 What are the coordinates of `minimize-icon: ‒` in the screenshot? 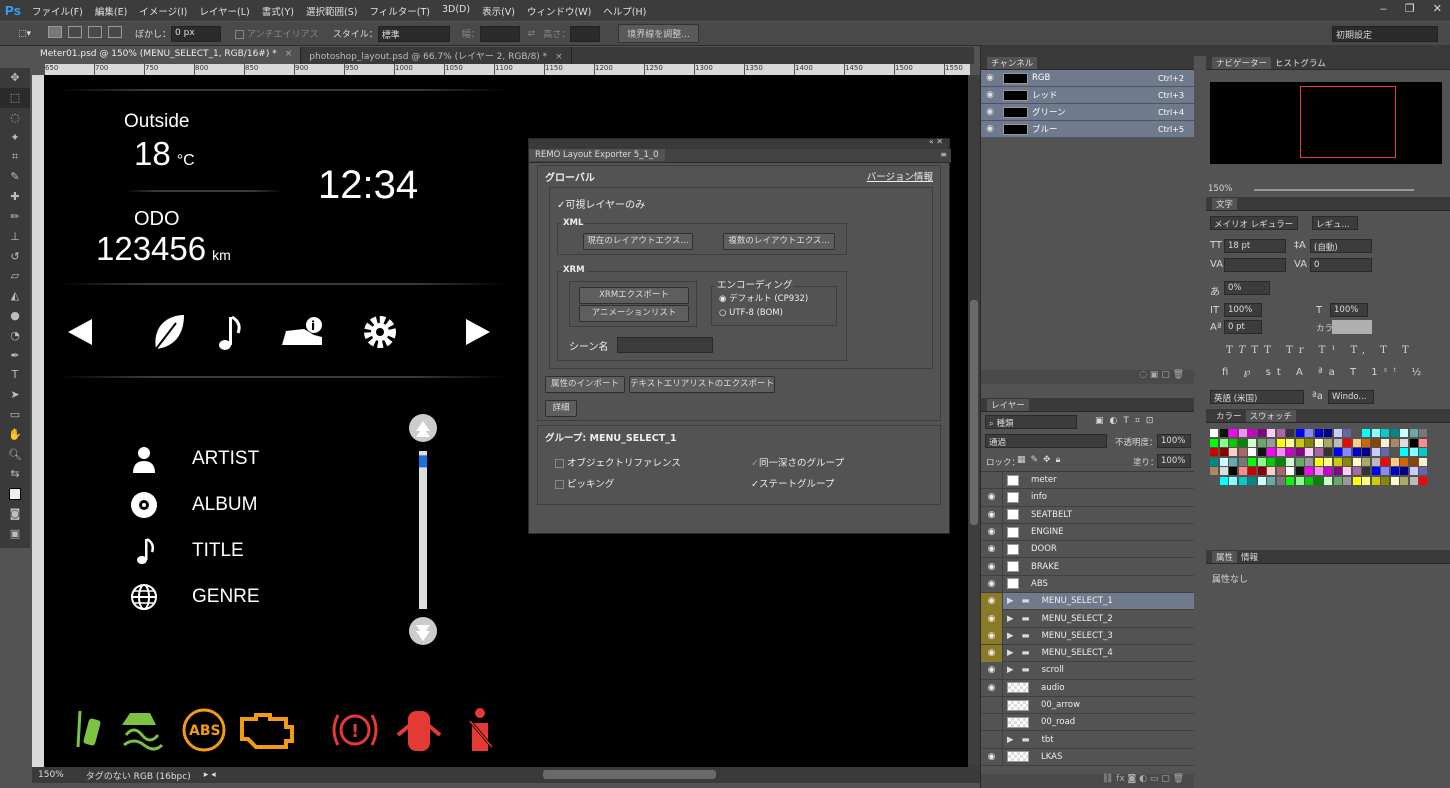 It's located at (1383, 8).